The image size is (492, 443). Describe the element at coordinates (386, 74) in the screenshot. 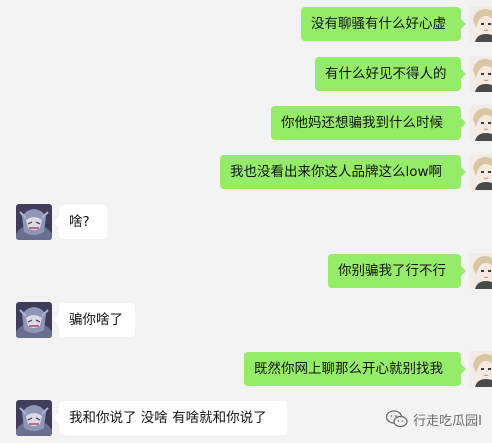

I see `message-text: 有什么好见不得人的` at that location.